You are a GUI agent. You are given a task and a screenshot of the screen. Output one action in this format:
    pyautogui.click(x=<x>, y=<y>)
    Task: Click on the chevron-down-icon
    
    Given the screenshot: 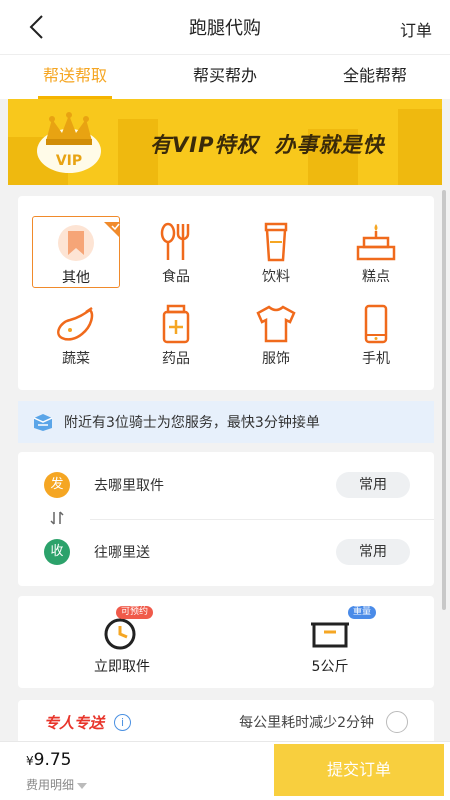 What is the action you would take?
    pyautogui.click(x=82, y=785)
    